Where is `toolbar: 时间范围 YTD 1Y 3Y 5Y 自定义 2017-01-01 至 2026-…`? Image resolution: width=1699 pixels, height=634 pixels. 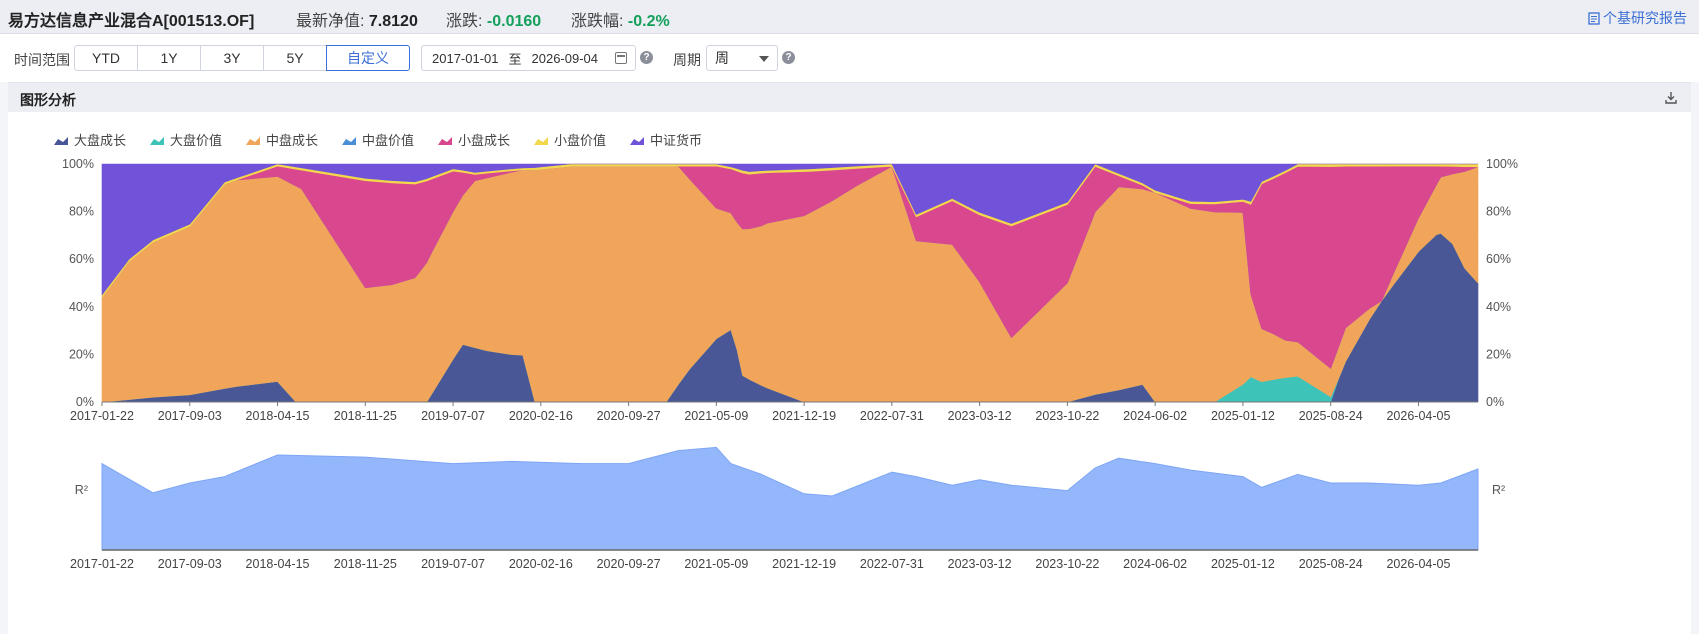 toolbar: 时间范围 YTD 1Y 3Y 5Y 自定义 2017-01-01 至 2026-… is located at coordinates (849, 58).